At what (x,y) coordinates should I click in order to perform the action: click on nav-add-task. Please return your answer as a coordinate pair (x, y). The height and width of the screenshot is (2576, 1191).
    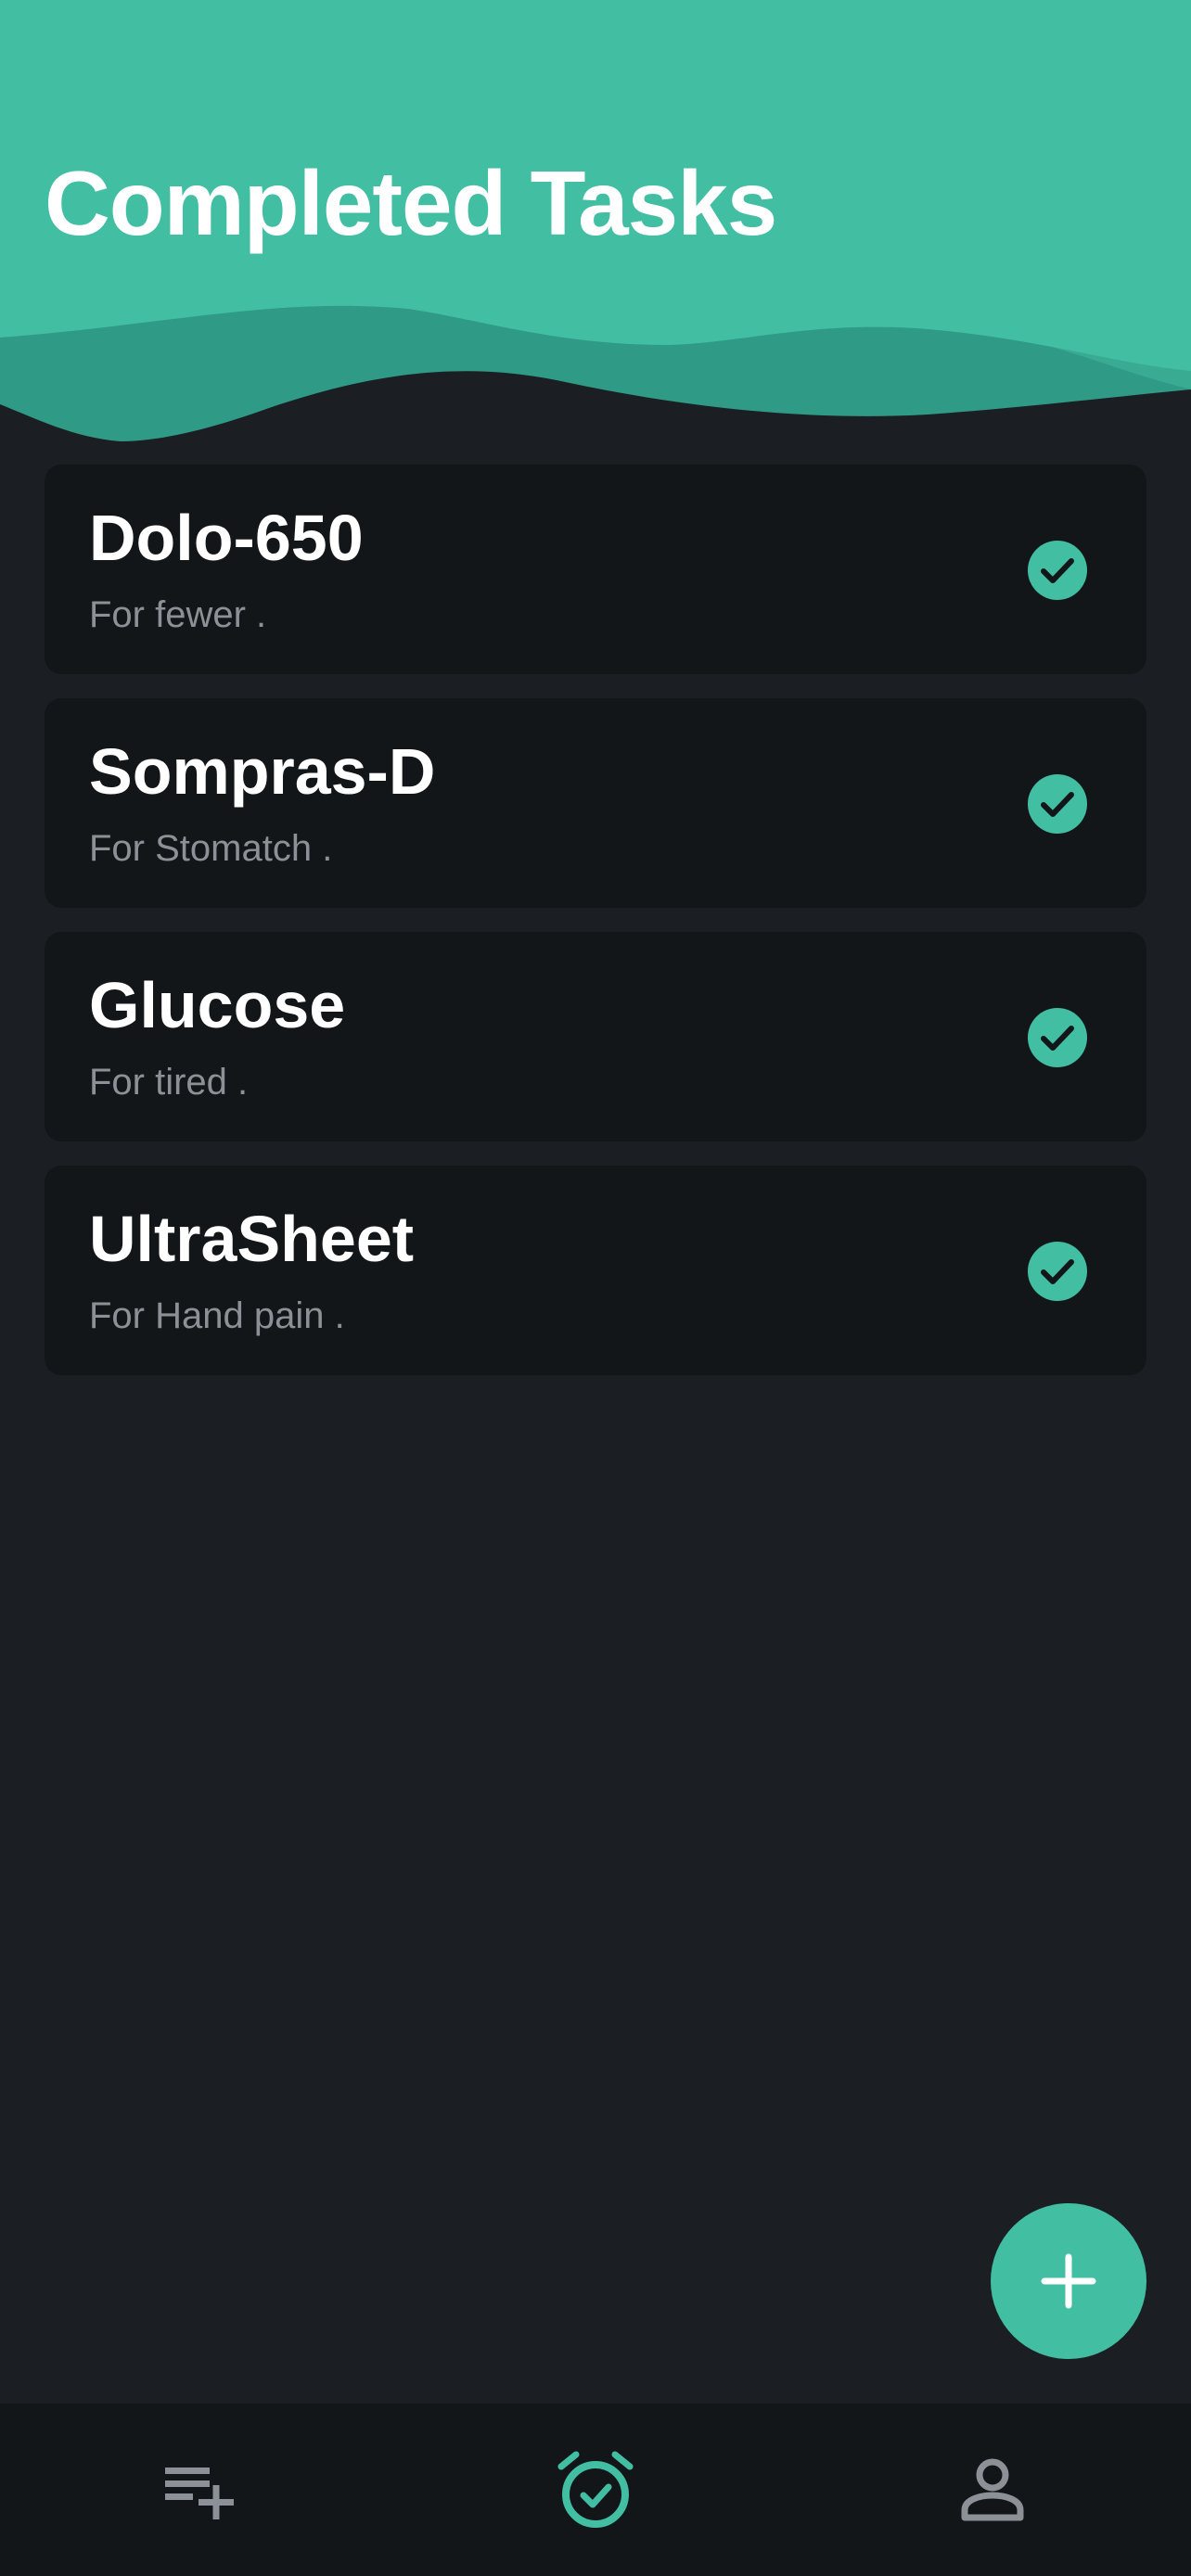
    Looking at the image, I should click on (200, 2490).